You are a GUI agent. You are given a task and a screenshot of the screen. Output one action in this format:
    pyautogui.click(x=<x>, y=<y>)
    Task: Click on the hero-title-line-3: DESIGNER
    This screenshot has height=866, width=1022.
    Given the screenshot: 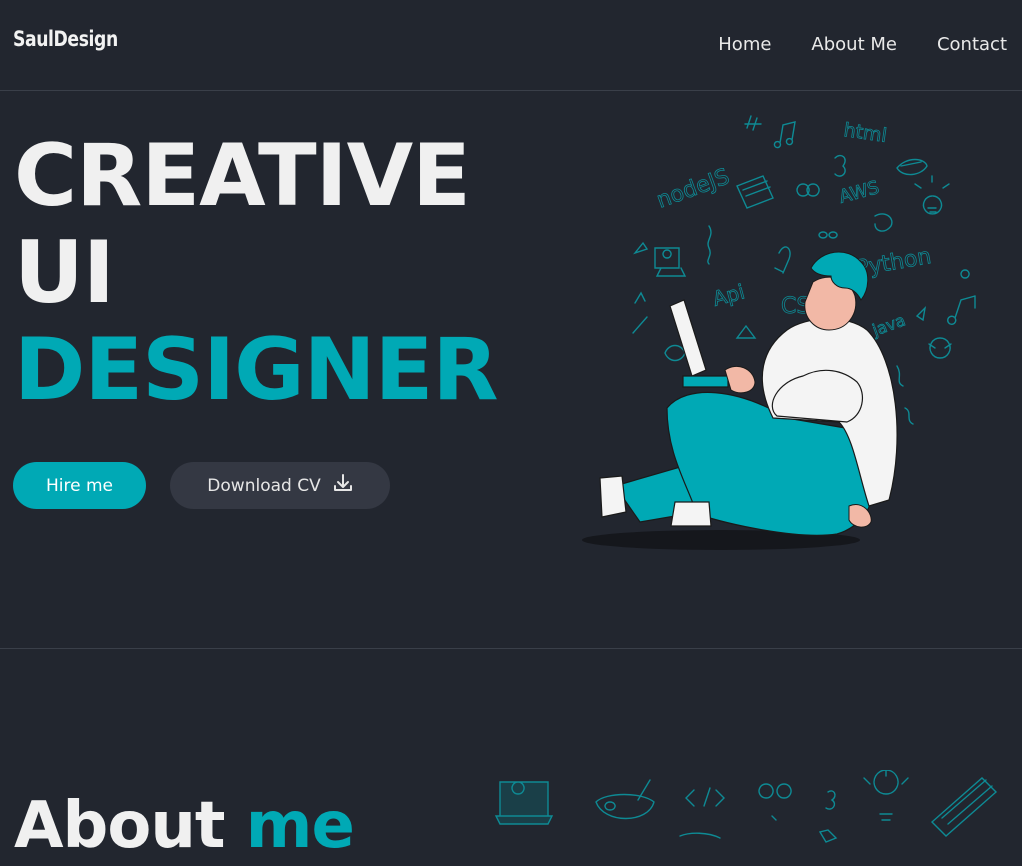 What is the action you would take?
    pyautogui.click(x=256, y=370)
    